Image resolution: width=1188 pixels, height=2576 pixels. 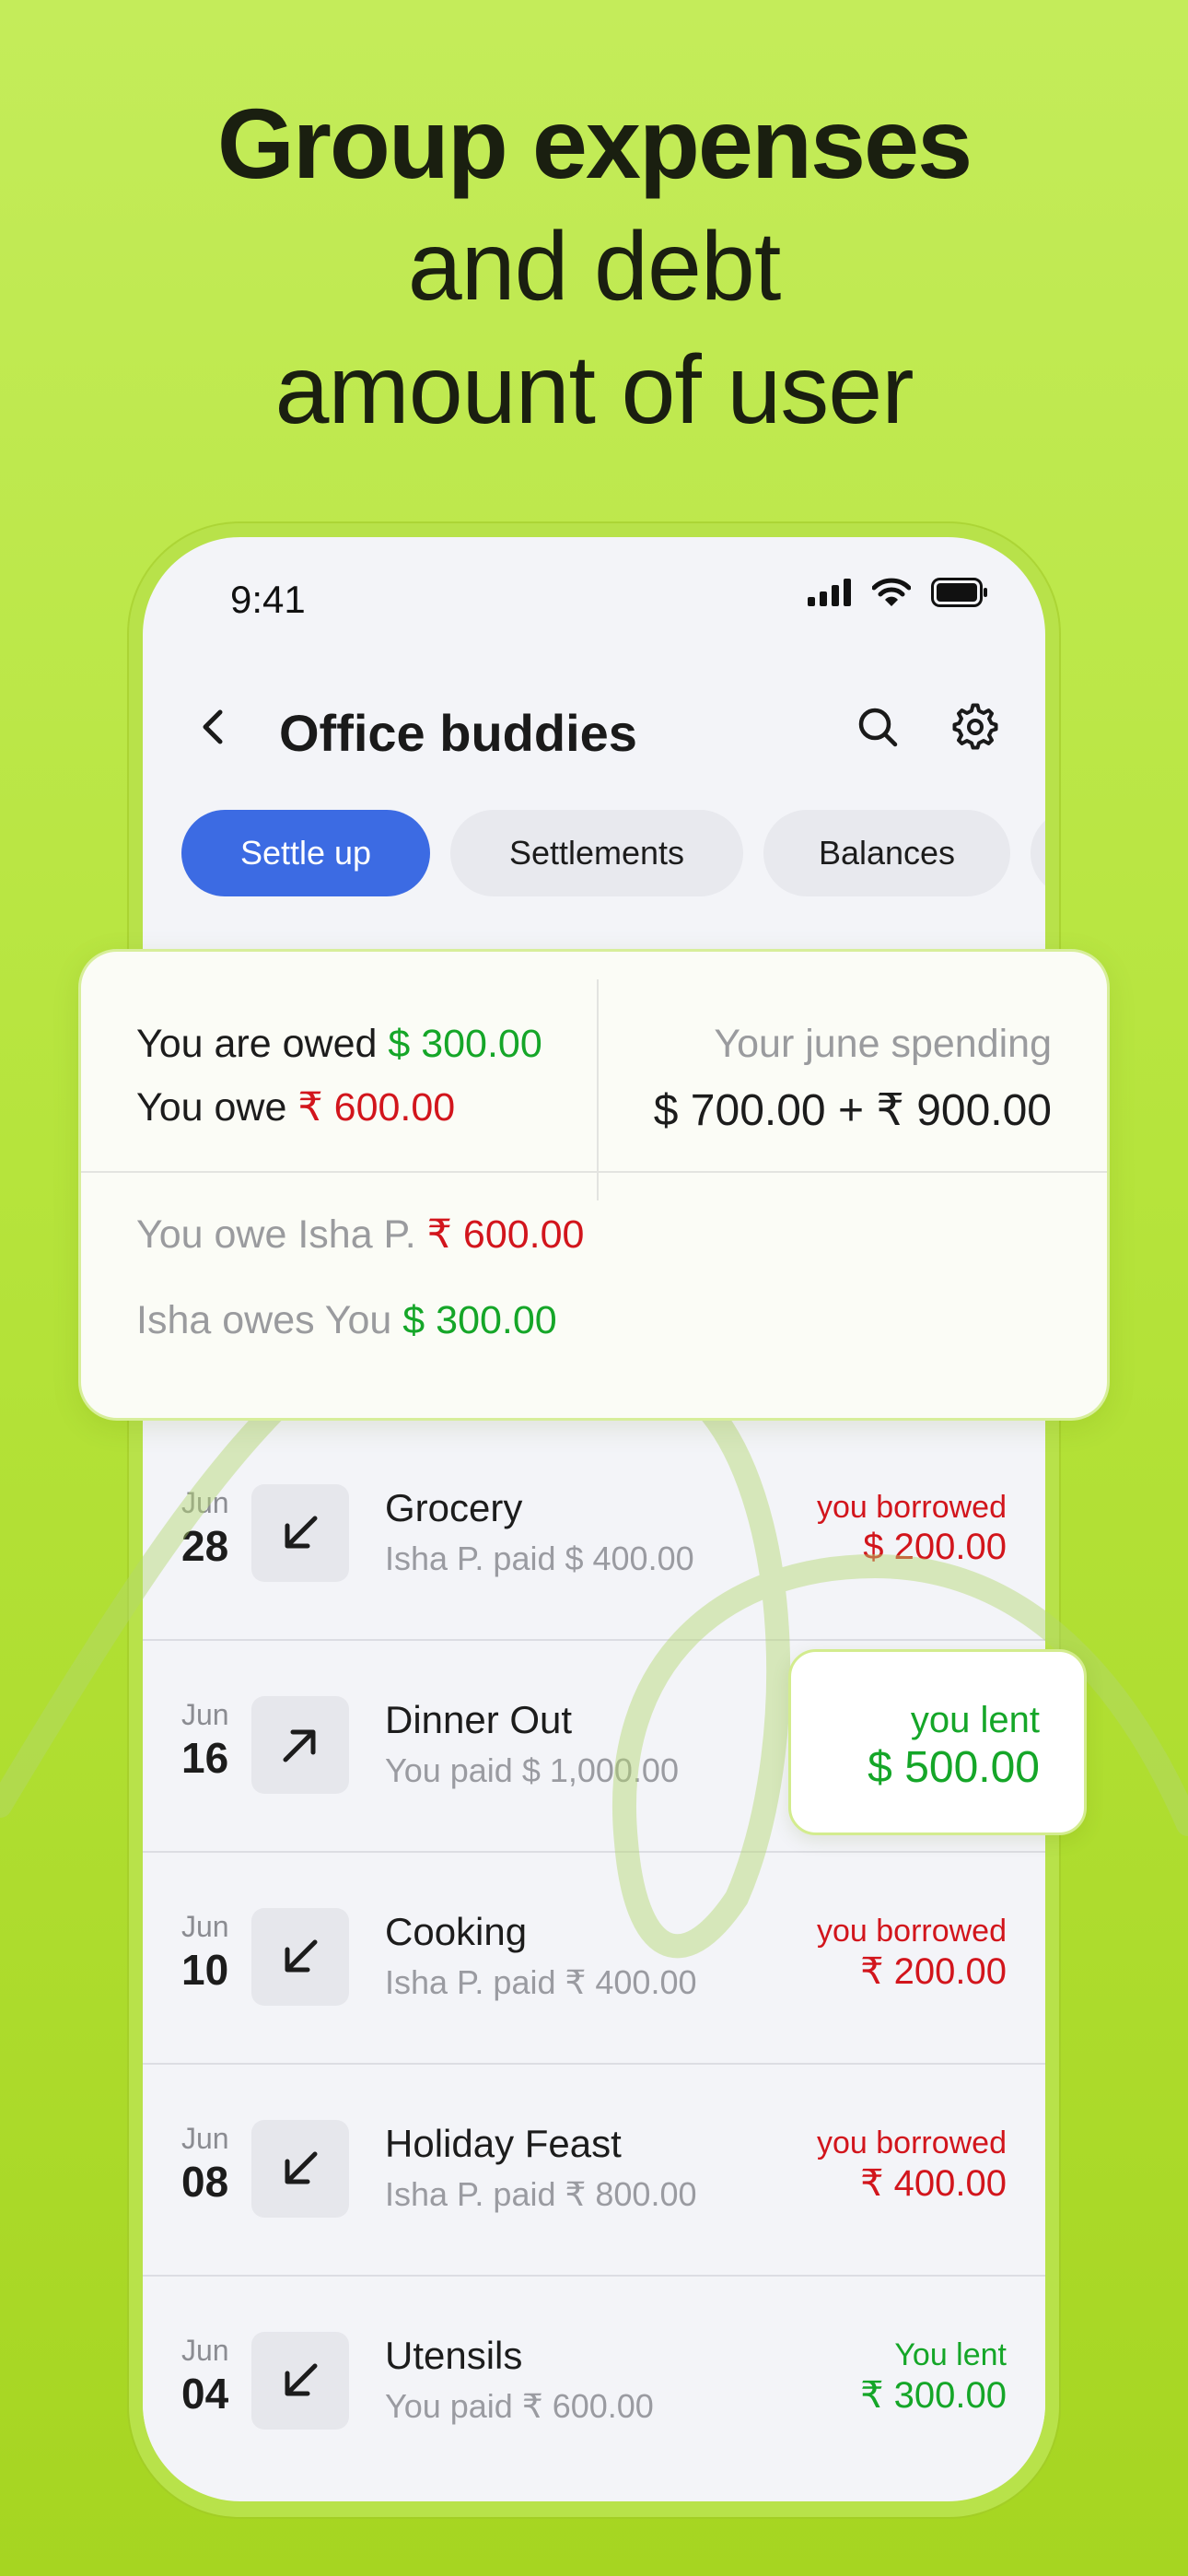 I want to click on hero-line-3: amount of user, so click(x=594, y=389).